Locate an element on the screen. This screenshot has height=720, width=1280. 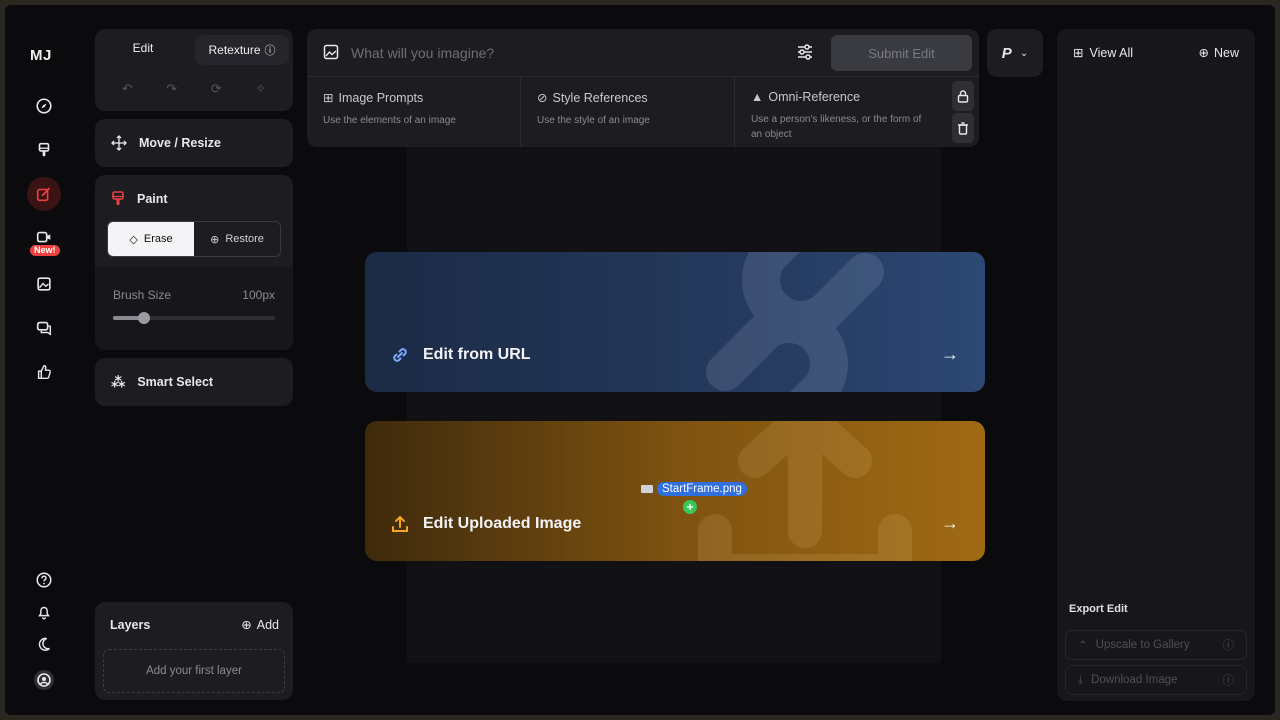
help-icon is located at coordinates (44, 580).